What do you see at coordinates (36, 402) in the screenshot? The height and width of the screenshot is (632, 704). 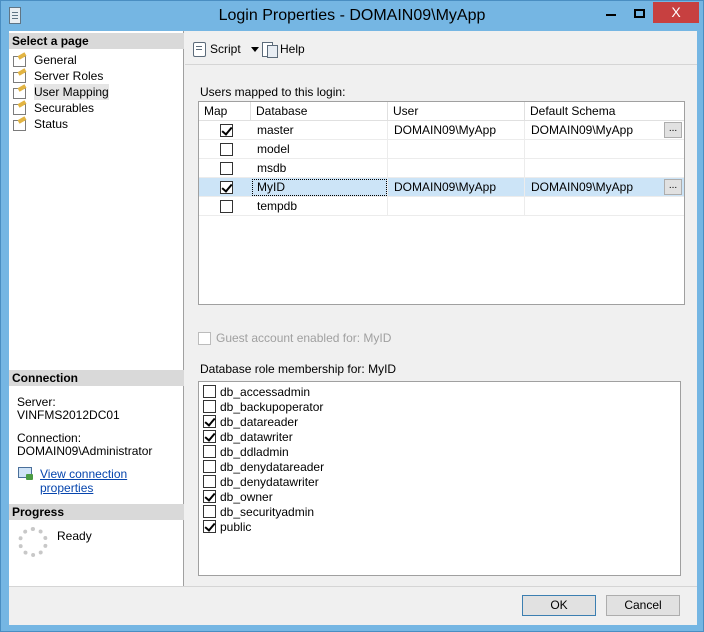 I see `server-label: Server:` at bounding box center [36, 402].